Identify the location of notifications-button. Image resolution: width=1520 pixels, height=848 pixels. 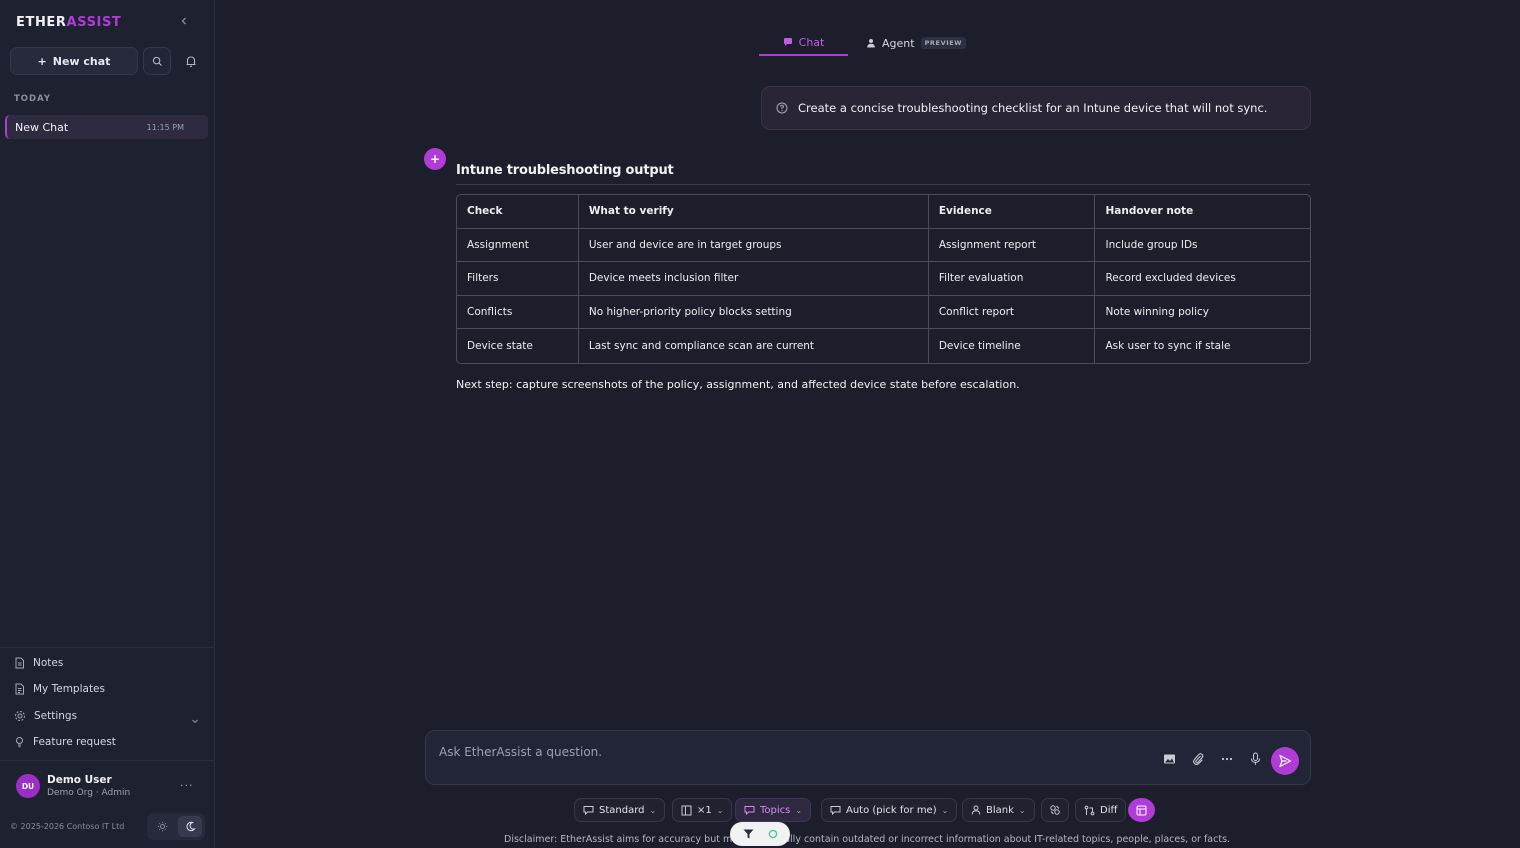
(191, 61).